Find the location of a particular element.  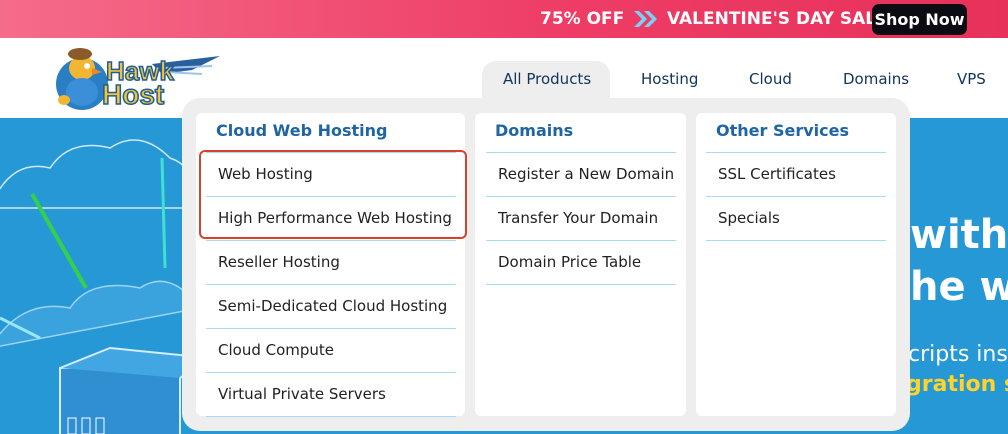

menu-item-transfer-domain: Transfer Your Domain is located at coordinates (578, 218).